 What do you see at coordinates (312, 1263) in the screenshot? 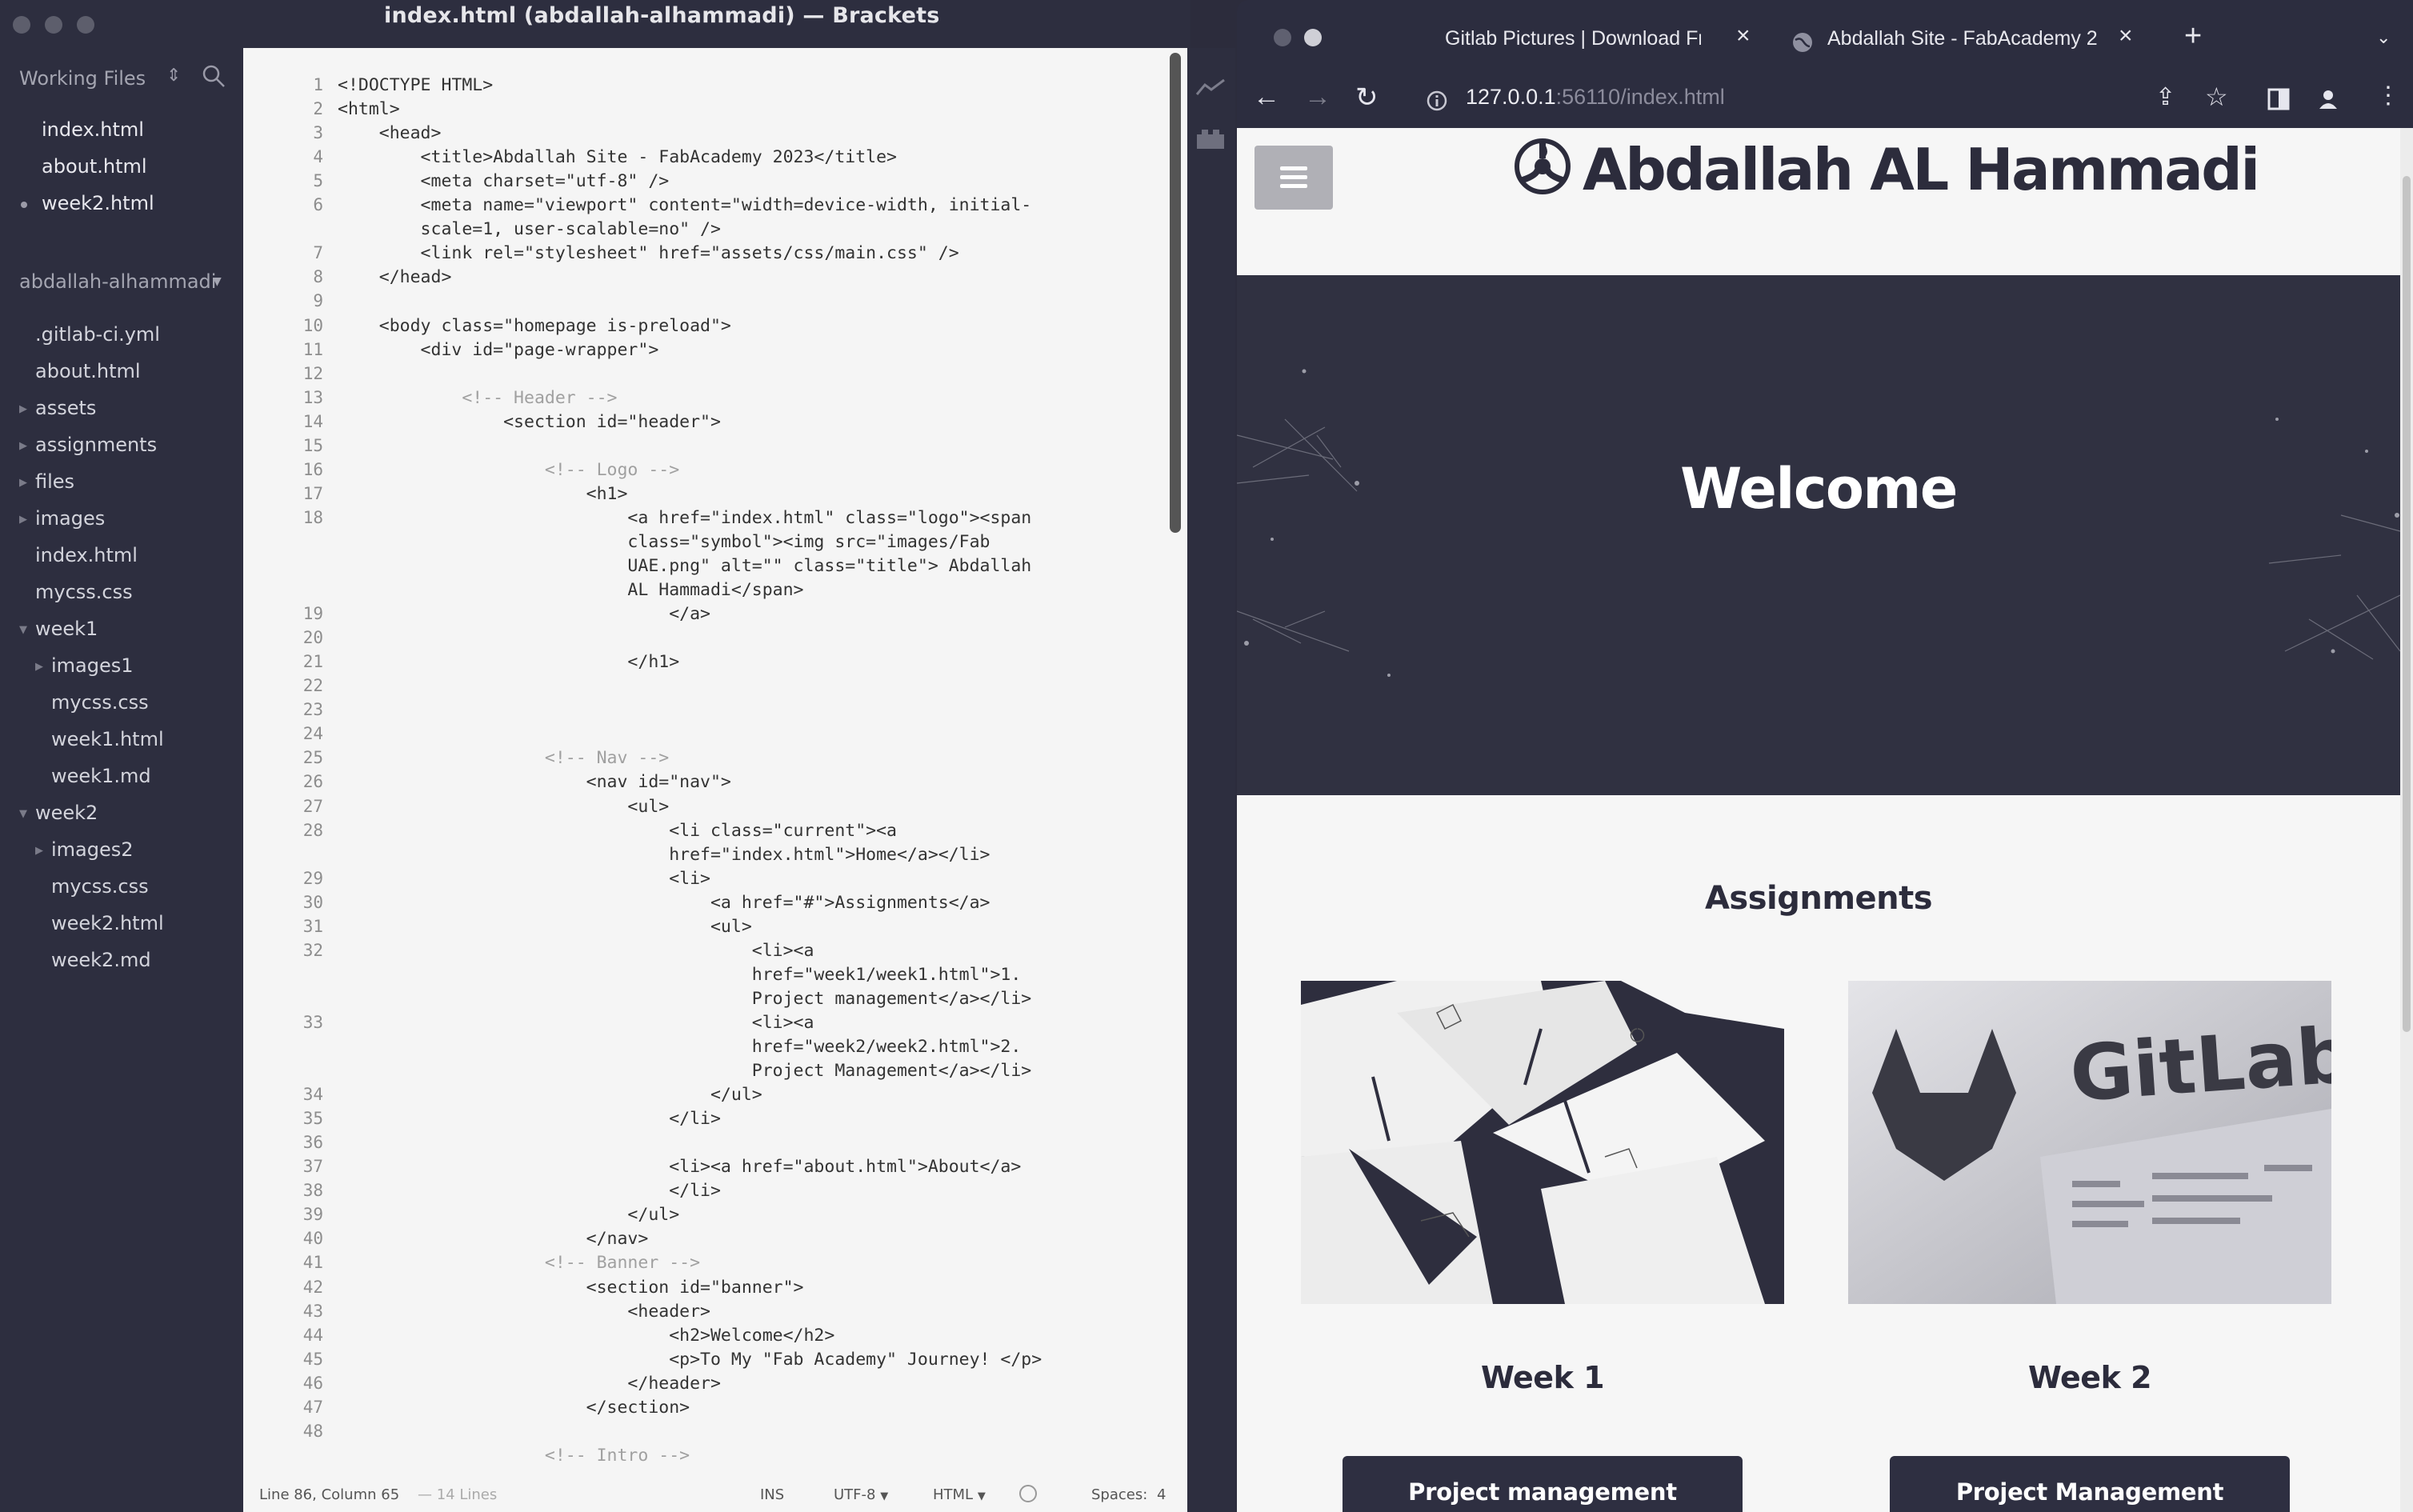
I see `line-number: 41` at bounding box center [312, 1263].